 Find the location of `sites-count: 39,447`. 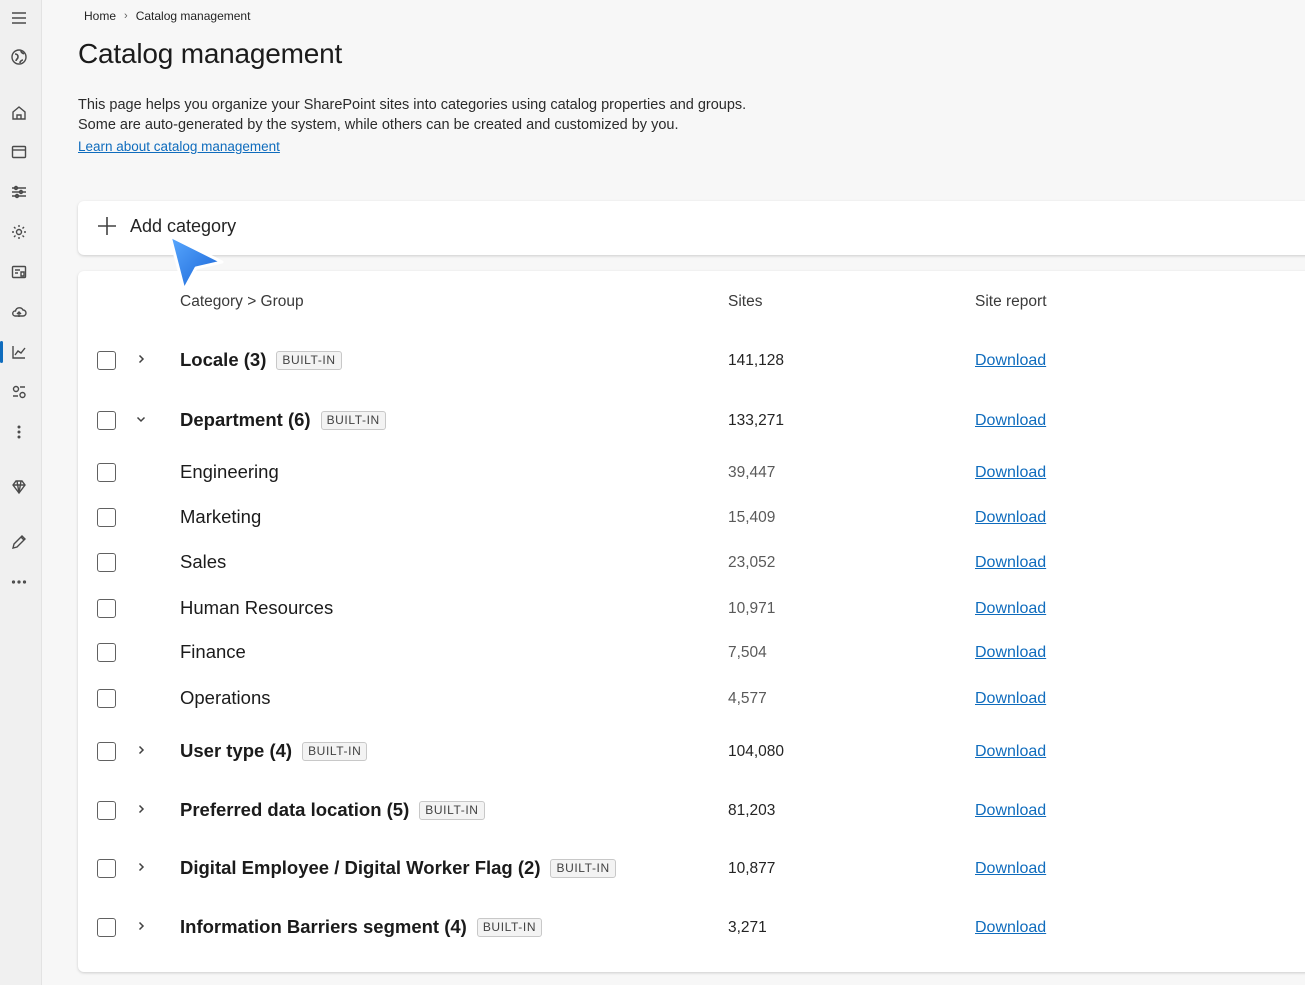

sites-count: 39,447 is located at coordinates (752, 472).